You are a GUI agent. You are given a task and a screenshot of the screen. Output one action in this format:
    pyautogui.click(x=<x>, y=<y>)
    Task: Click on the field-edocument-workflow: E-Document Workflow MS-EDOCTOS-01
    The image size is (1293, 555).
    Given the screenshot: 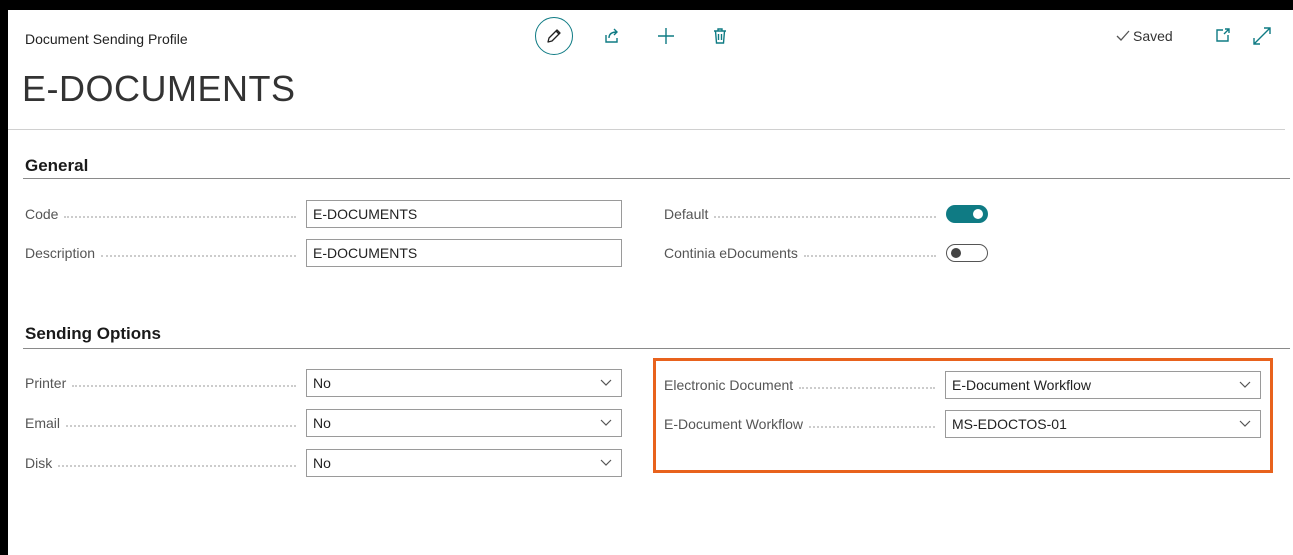 What is the action you would take?
    pyautogui.click(x=962, y=424)
    